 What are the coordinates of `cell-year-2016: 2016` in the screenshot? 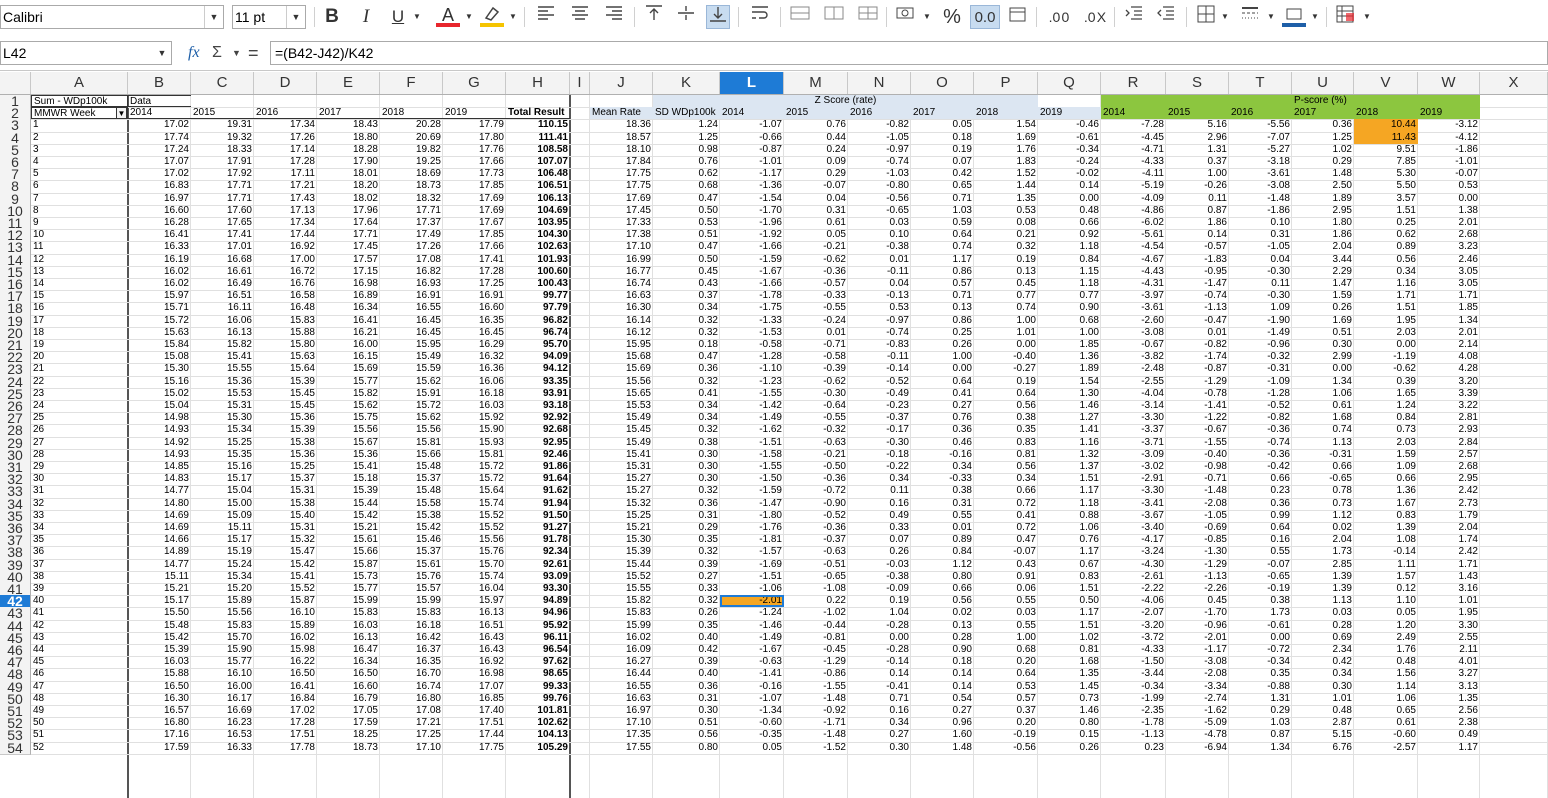 It's located at (285, 113).